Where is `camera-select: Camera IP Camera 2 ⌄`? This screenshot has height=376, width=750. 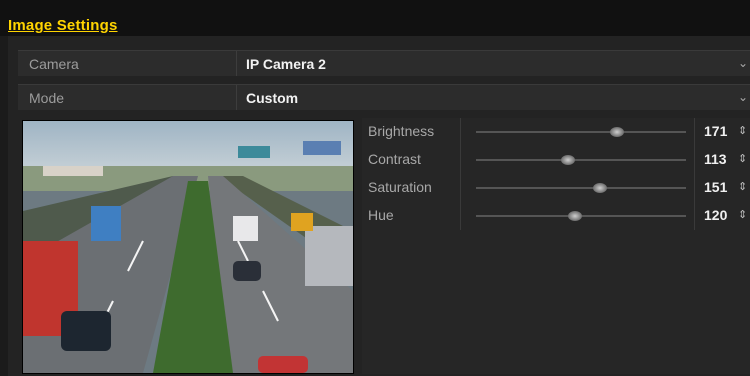
camera-select: Camera IP Camera 2 ⌄ is located at coordinates (384, 63).